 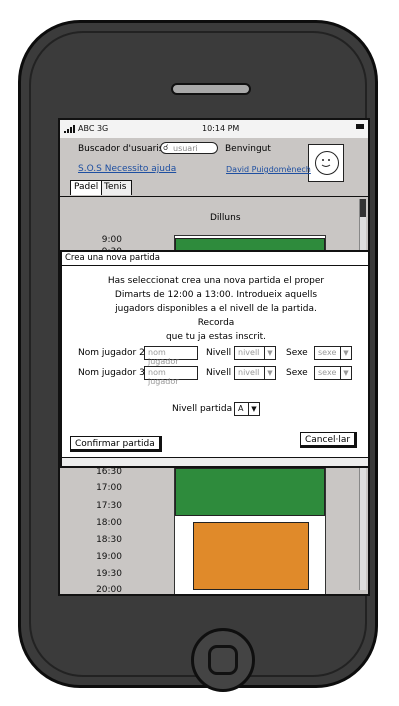 What do you see at coordinates (116, 444) in the screenshot?
I see `confirm-match-button: Confirmar partida` at bounding box center [116, 444].